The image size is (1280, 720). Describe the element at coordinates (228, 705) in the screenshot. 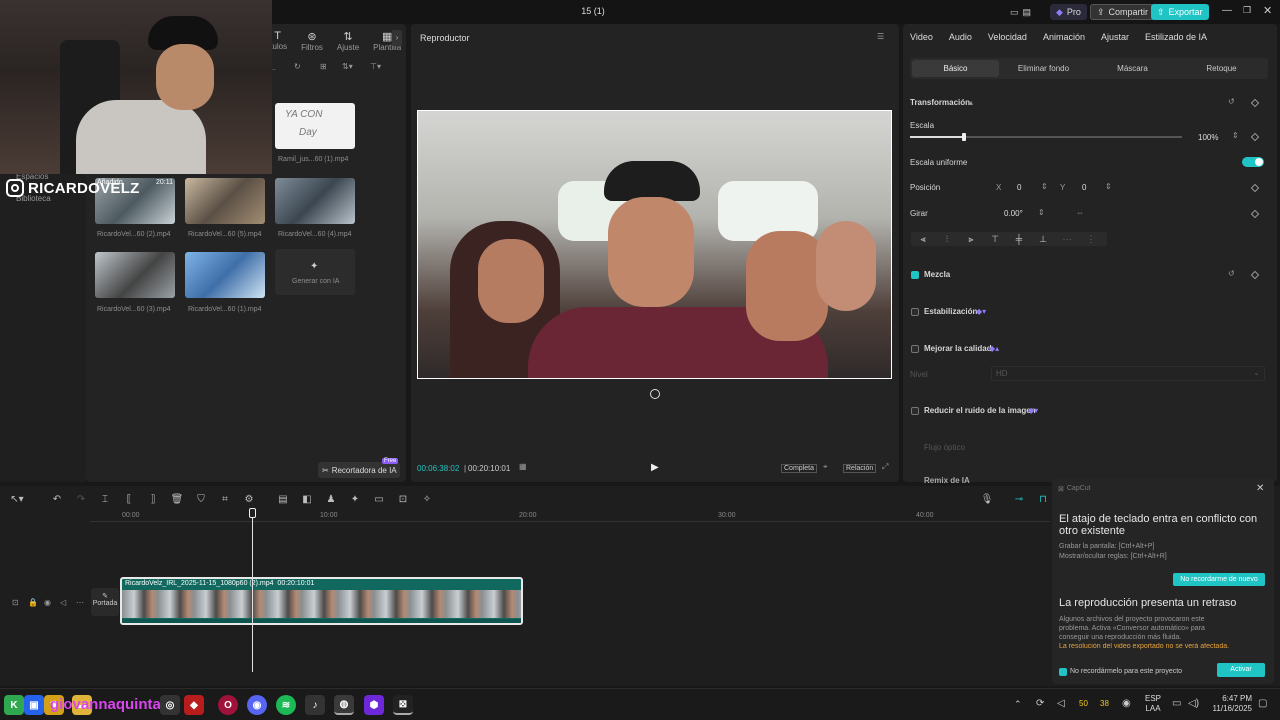

I see `opera-icon: O` at that location.